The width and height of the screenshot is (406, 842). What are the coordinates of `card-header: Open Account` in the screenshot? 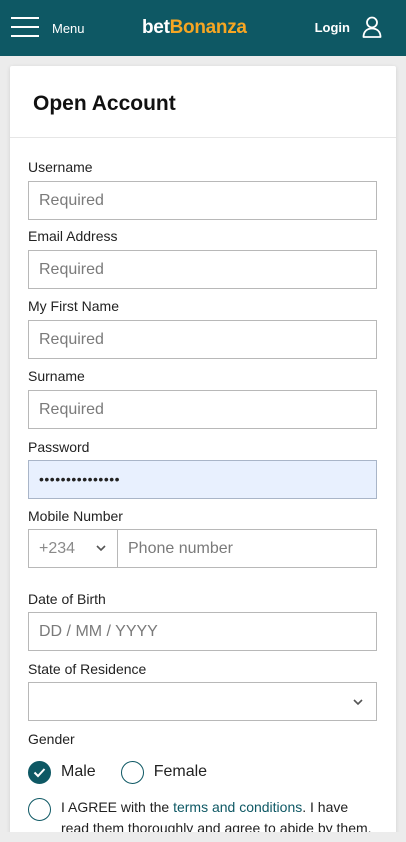 It's located at (203, 102).